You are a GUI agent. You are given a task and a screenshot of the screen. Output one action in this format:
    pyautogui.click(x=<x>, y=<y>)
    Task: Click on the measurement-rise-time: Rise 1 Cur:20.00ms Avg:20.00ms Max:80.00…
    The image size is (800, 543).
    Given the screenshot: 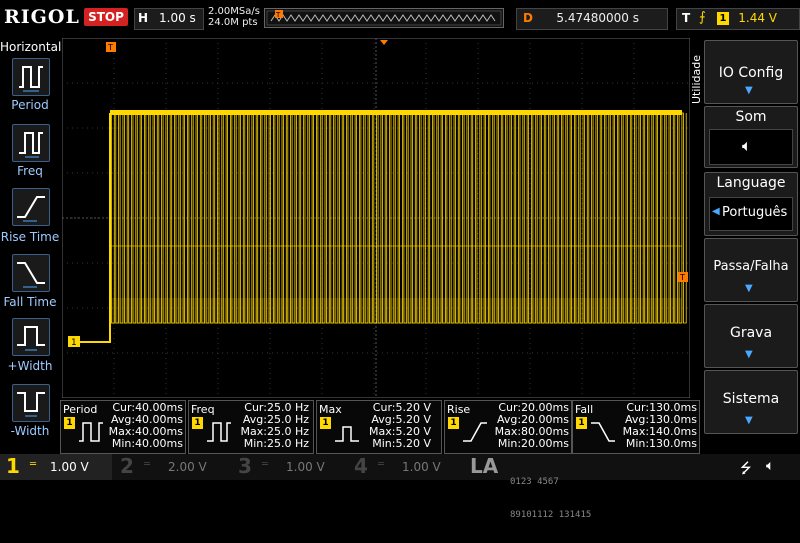 What is the action you would take?
    pyautogui.click(x=508, y=427)
    